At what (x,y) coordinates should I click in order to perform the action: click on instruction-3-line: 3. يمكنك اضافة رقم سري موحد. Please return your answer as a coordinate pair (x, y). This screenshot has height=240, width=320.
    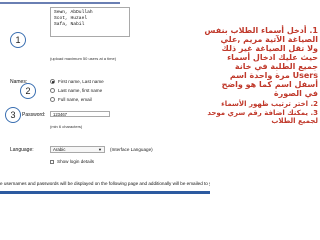
    Looking at the image, I should click on (262, 113).